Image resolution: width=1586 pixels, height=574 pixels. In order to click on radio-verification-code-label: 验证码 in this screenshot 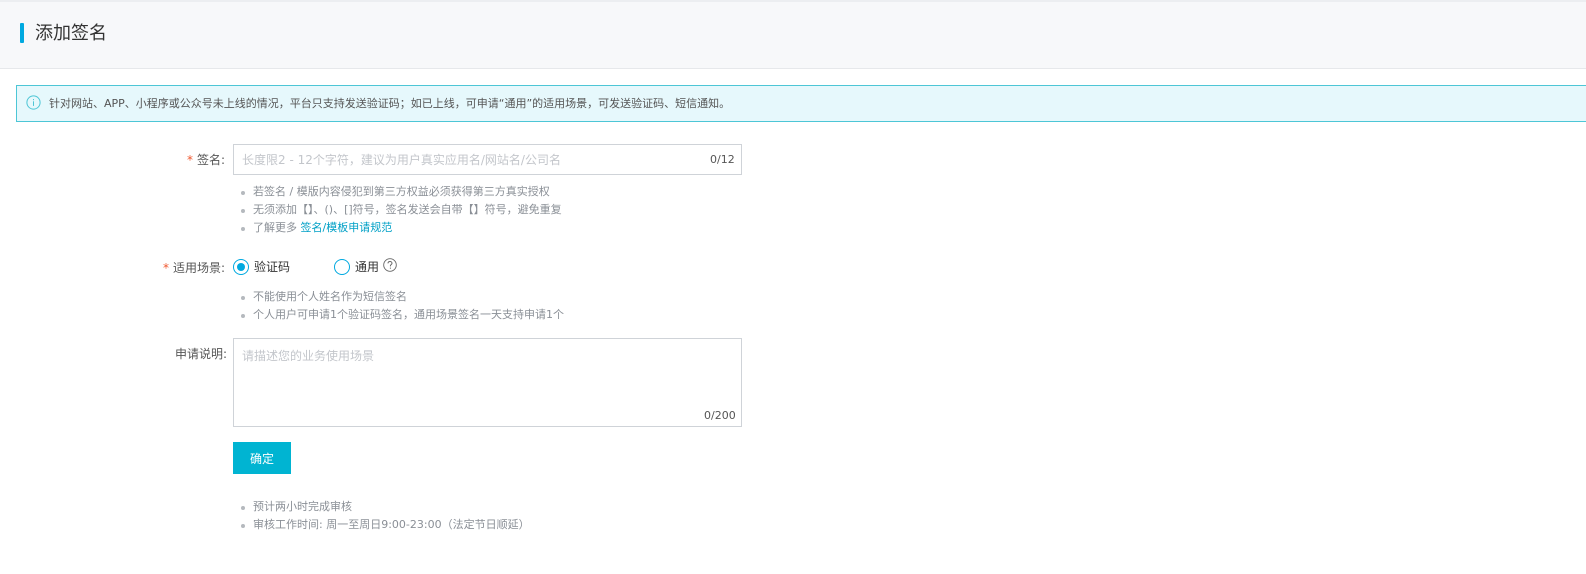, I will do `click(272, 267)`.